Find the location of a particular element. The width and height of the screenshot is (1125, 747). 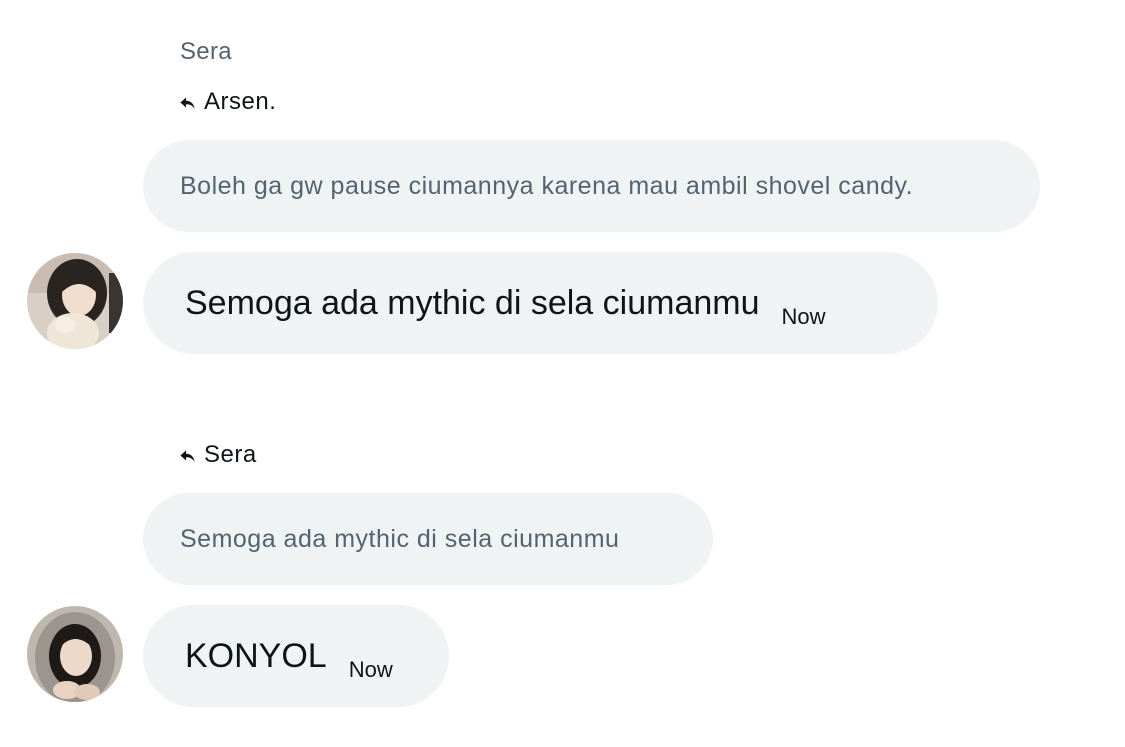

quoted-message: Semoga ada mythic di sela ciumanmu is located at coordinates (428, 539).